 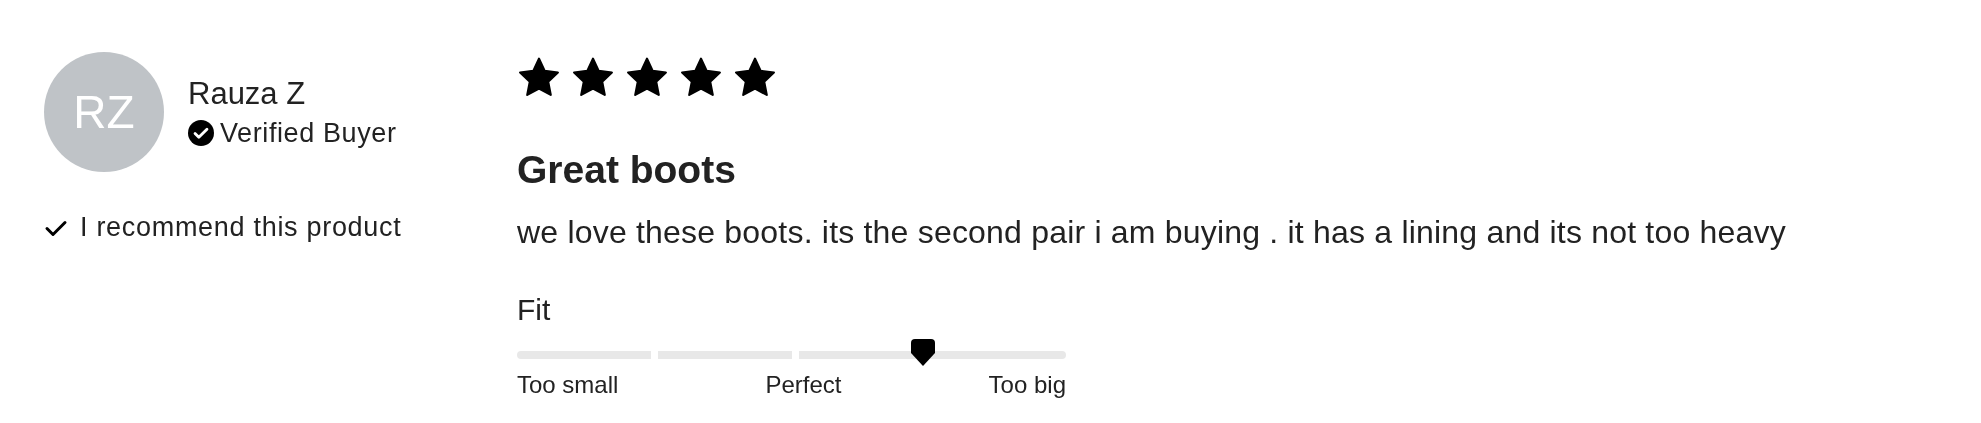 What do you see at coordinates (201, 133) in the screenshot?
I see `verified-check-icon` at bounding box center [201, 133].